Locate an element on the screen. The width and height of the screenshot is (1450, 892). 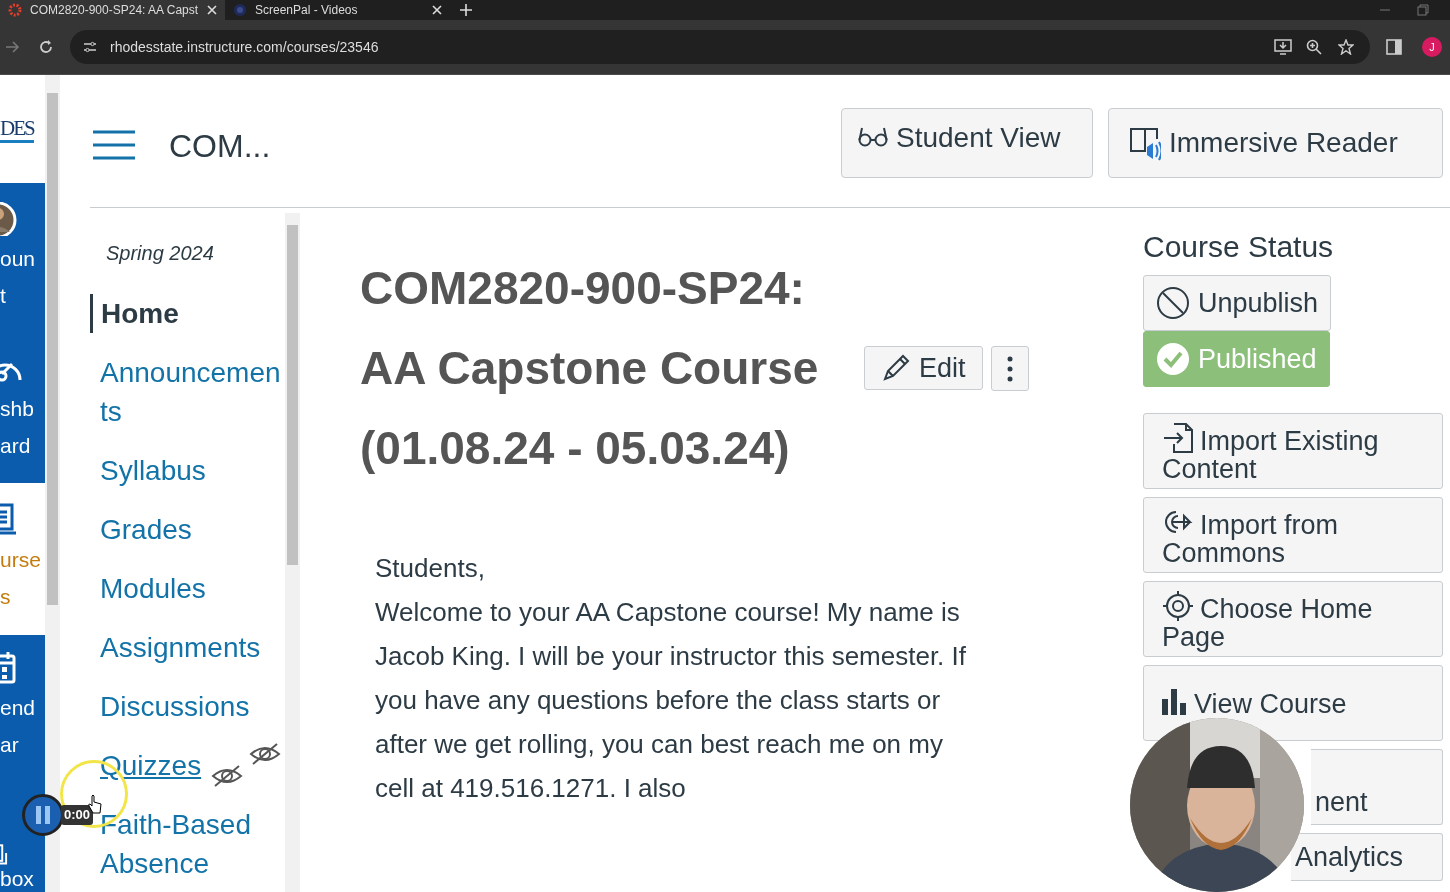
course-nav-link: Modules is located at coordinates (192, 589).